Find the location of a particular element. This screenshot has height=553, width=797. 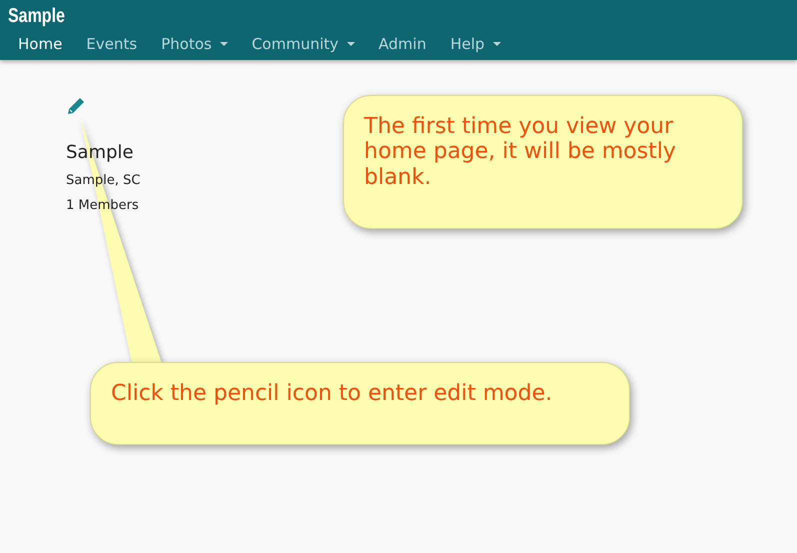

nav-item: Photos is located at coordinates (194, 44).